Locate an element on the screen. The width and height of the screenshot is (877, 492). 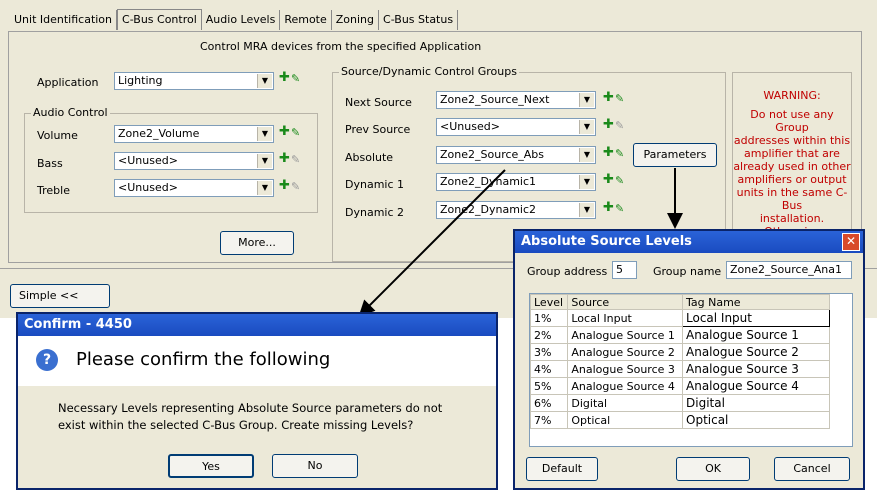
table-row: 7% Optical Optical is located at coordinates (680, 420).